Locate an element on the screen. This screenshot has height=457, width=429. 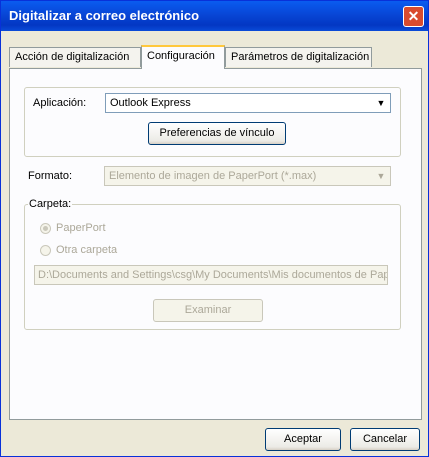
radio-paperport-label: PaperPort is located at coordinates (81, 228).